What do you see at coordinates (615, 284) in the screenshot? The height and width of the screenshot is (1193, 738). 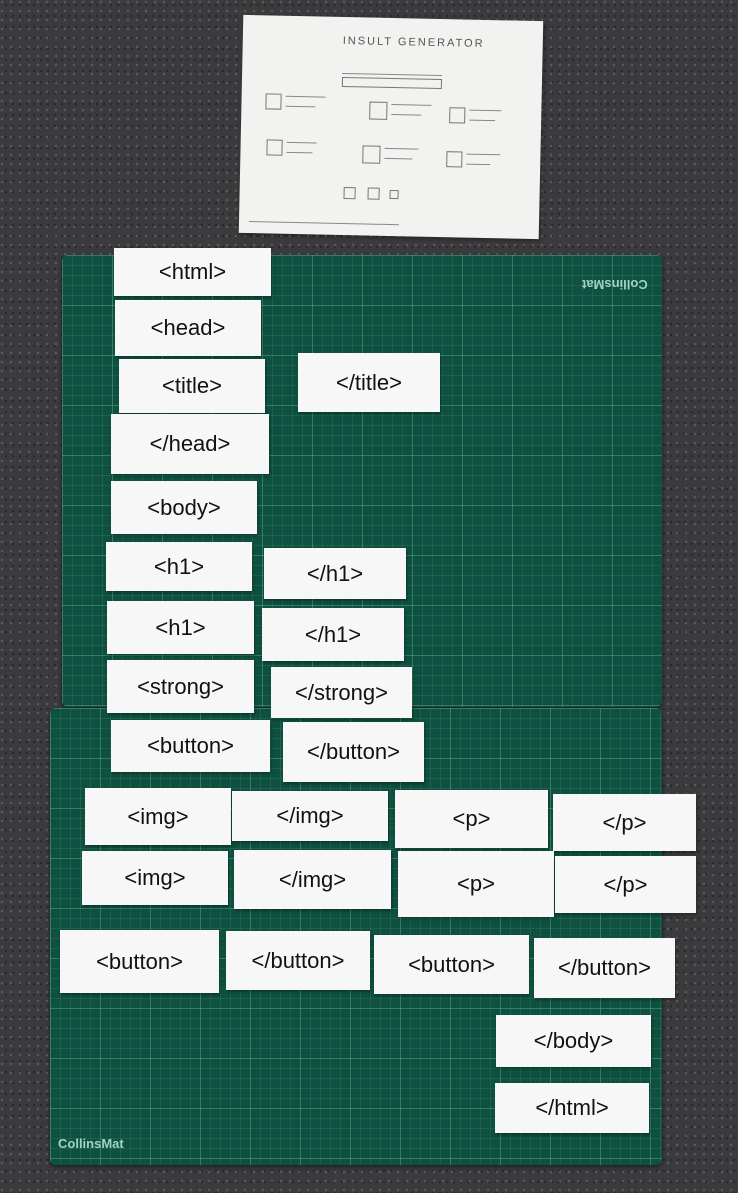 I see `mat-brand-top: CollinsMat` at bounding box center [615, 284].